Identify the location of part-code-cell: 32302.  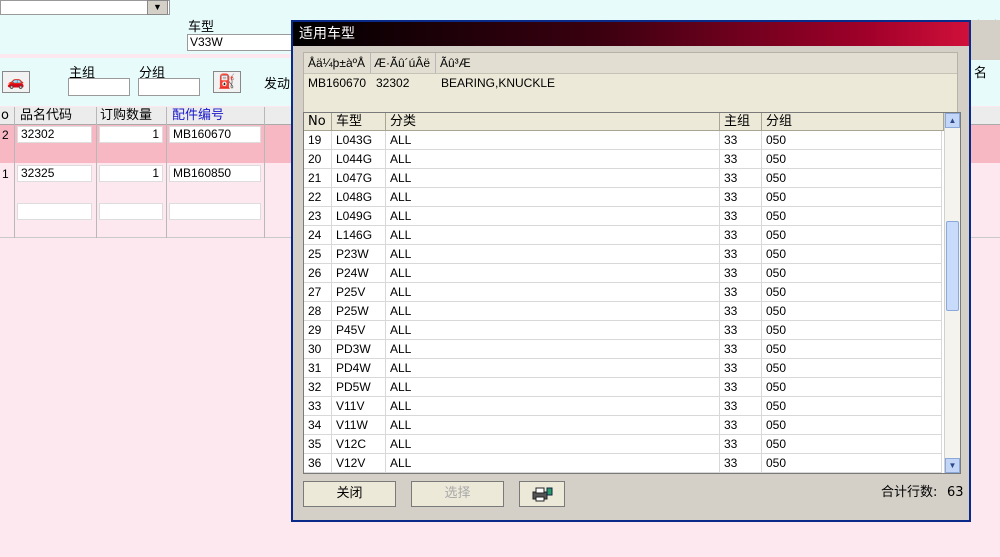
(54, 134).